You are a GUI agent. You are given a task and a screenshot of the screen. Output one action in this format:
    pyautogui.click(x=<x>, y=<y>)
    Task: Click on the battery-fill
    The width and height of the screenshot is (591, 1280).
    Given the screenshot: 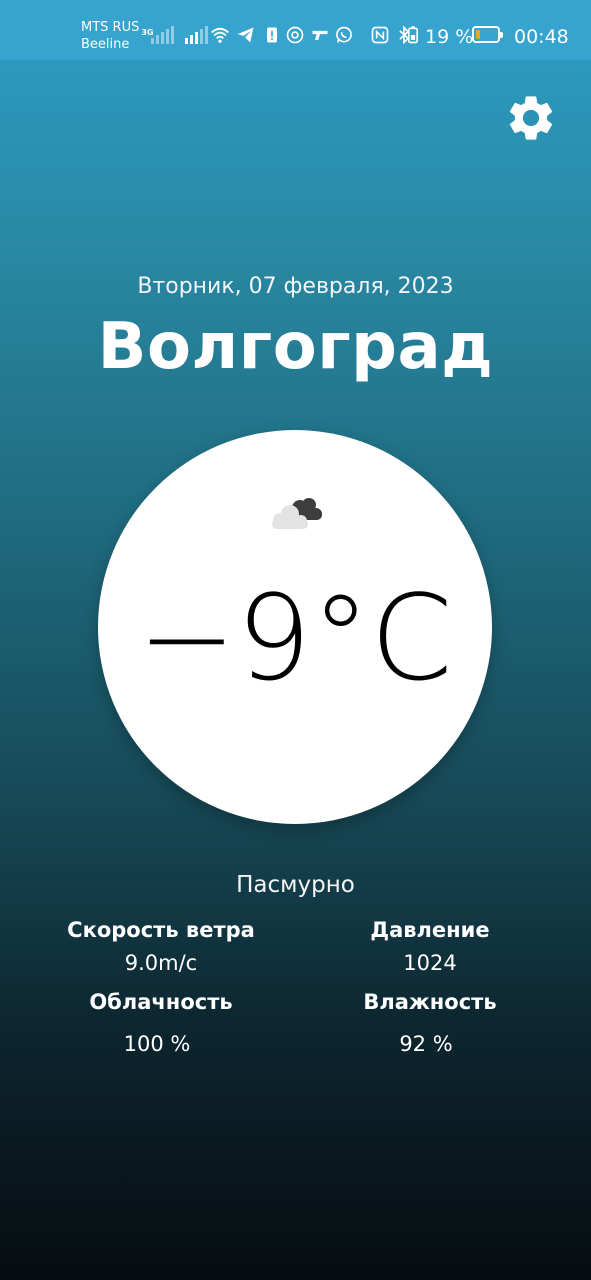 What is the action you would take?
    pyautogui.click(x=478, y=34)
    